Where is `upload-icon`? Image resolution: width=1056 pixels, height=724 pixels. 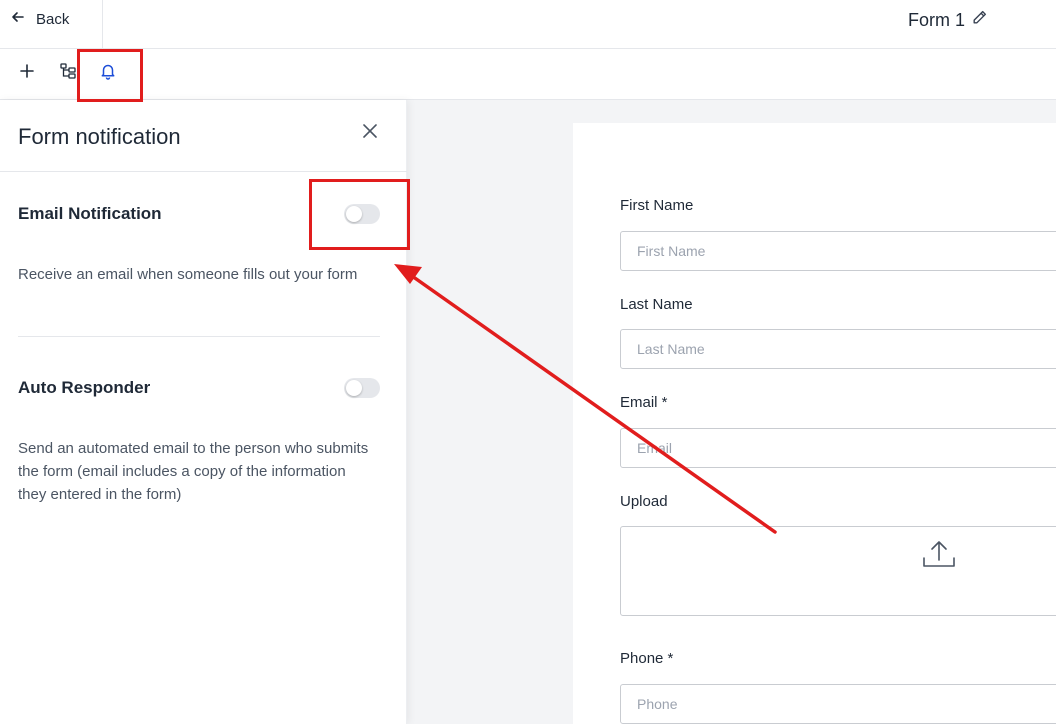 upload-icon is located at coordinates (939, 555).